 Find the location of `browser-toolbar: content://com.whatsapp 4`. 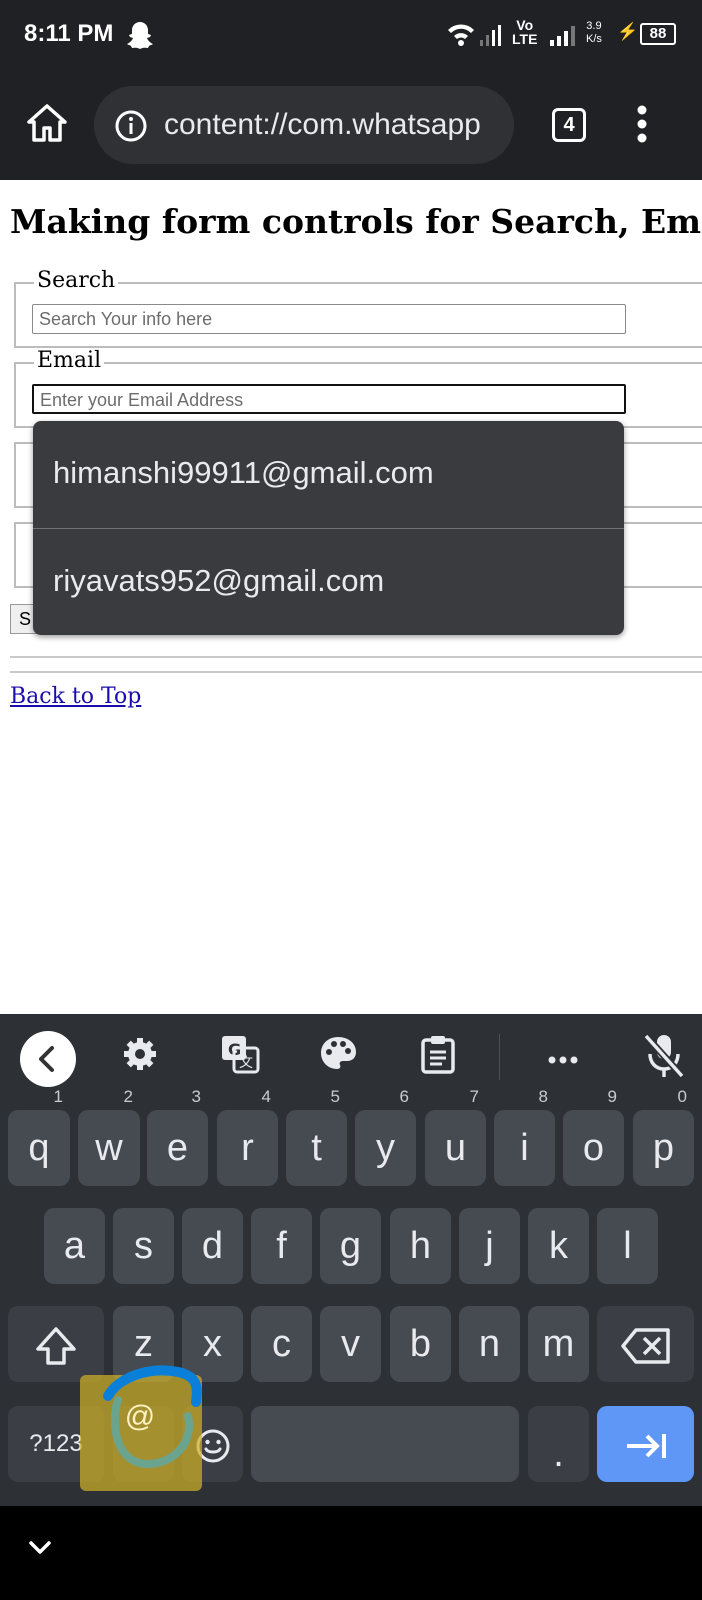

browser-toolbar: content://com.whatsapp 4 is located at coordinates (351, 126).